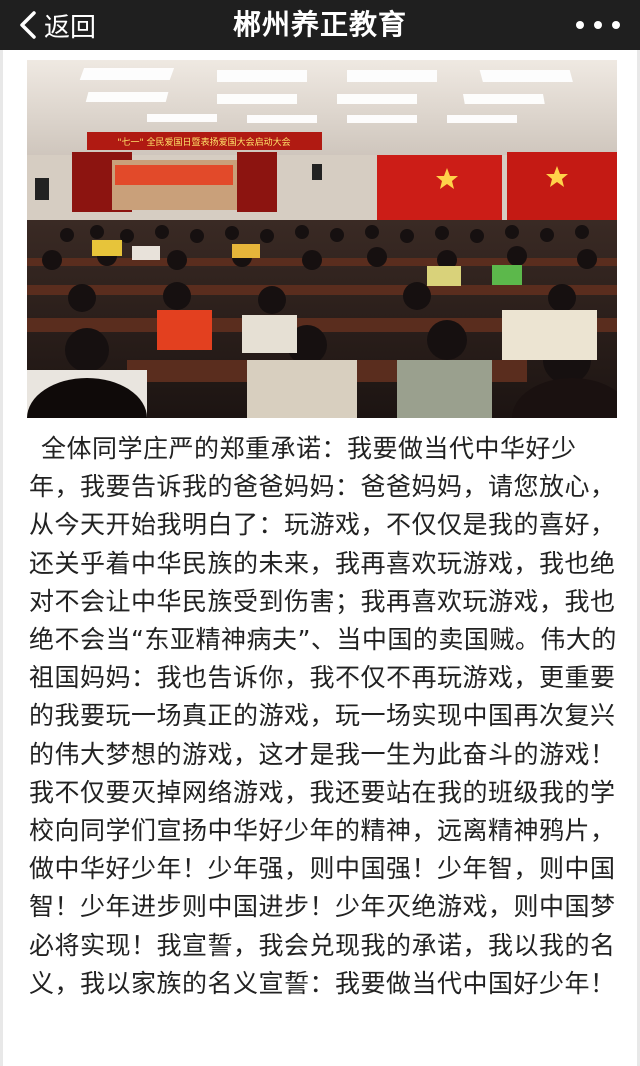  I want to click on top-navbar: 返回 郴州养正教育, so click(320, 25).